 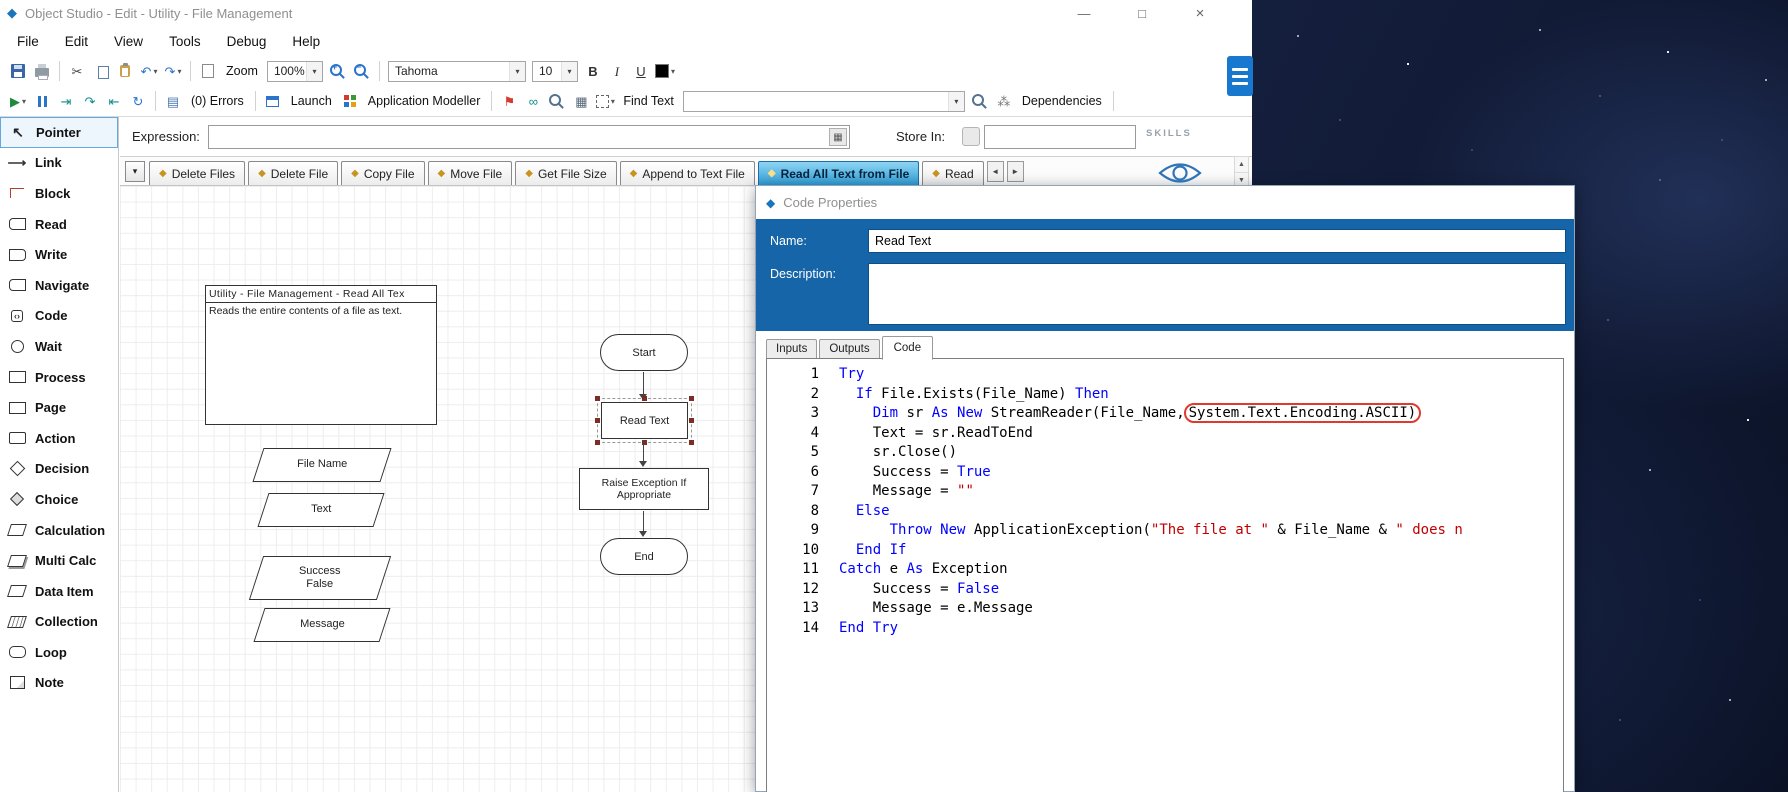 I want to click on tool-collection: Collection, so click(x=59, y=622).